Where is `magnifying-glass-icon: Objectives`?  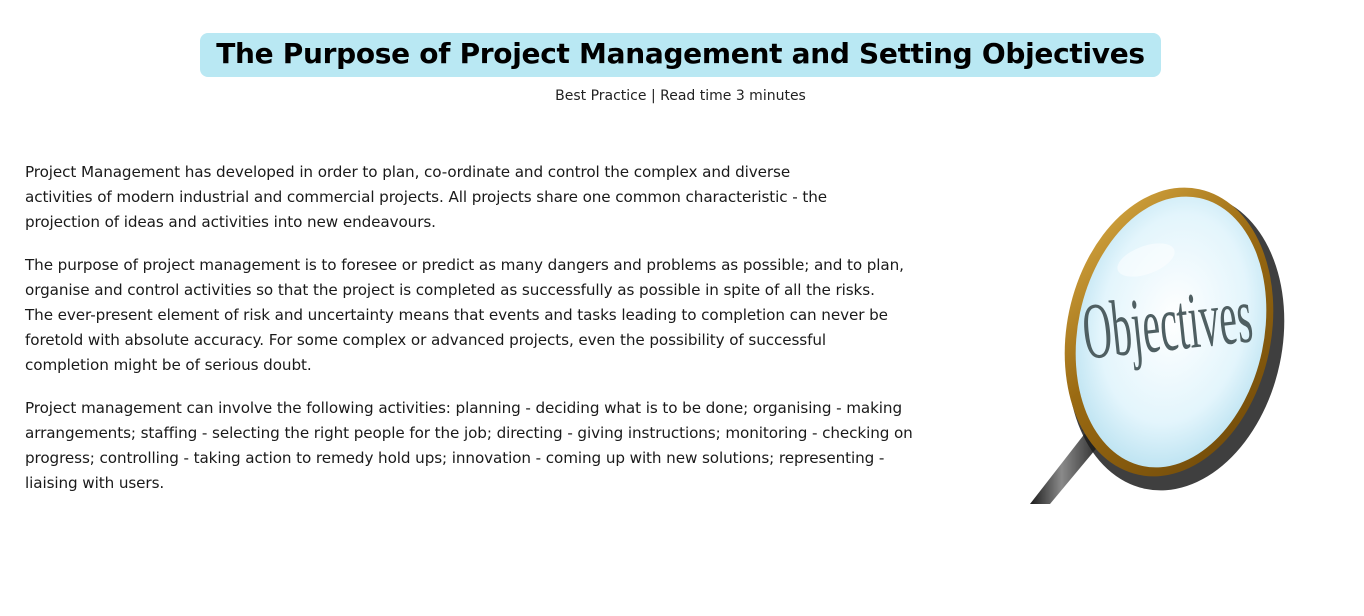
magnifying-glass-icon: Objectives is located at coordinates (1157, 345).